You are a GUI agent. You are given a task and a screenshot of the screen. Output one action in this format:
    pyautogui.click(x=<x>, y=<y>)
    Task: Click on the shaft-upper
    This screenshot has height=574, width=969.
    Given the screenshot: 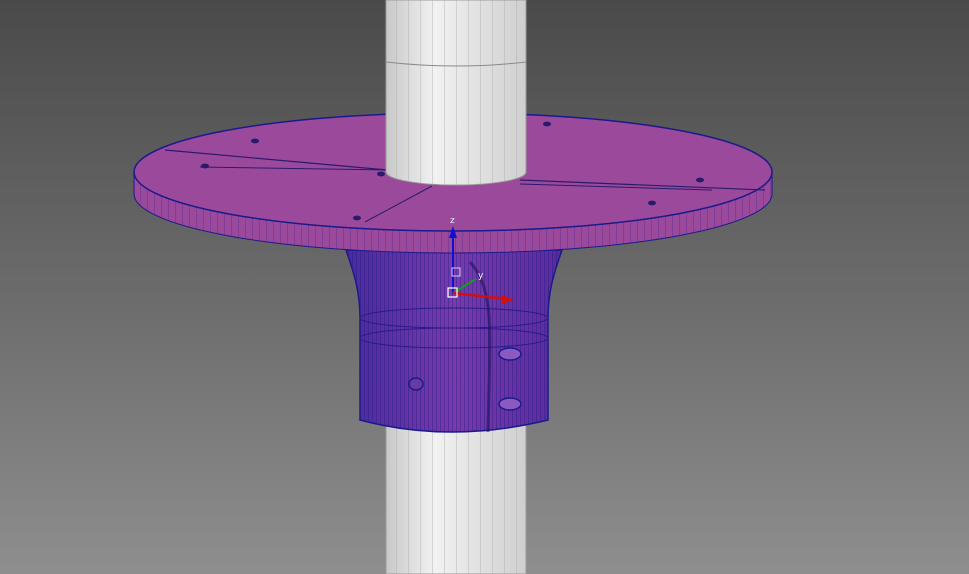 What is the action you would take?
    pyautogui.click(x=456, y=93)
    